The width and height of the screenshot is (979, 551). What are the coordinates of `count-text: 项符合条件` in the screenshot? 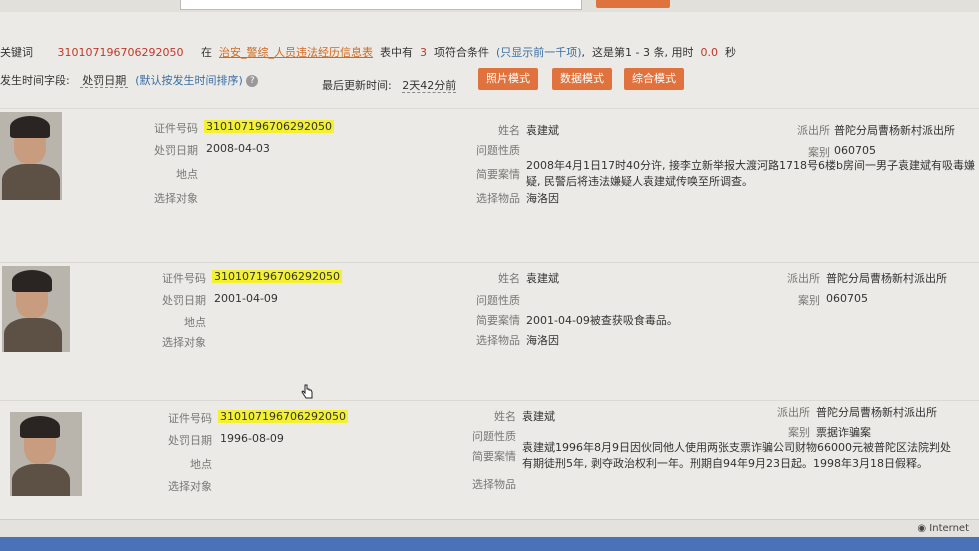 It's located at (461, 52).